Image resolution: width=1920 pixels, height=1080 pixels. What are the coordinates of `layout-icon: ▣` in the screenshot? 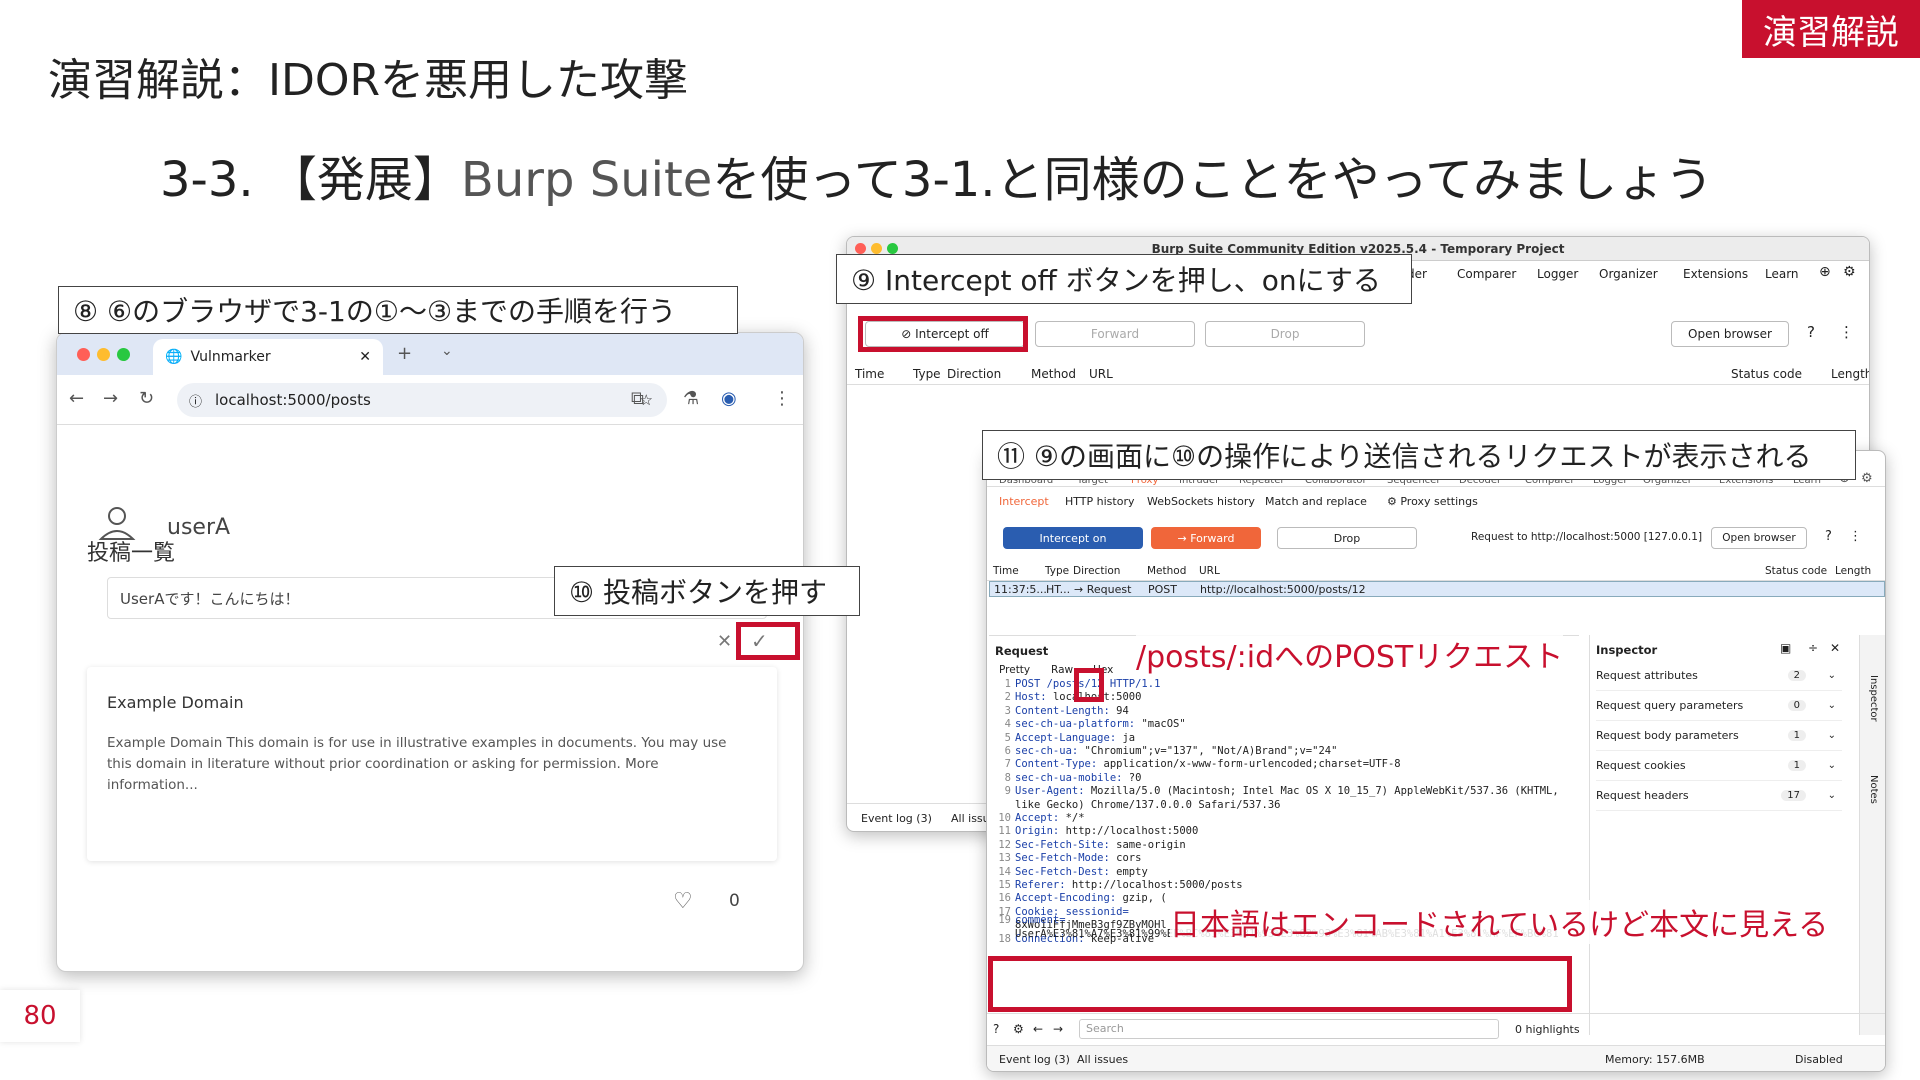 It's located at (1785, 648).